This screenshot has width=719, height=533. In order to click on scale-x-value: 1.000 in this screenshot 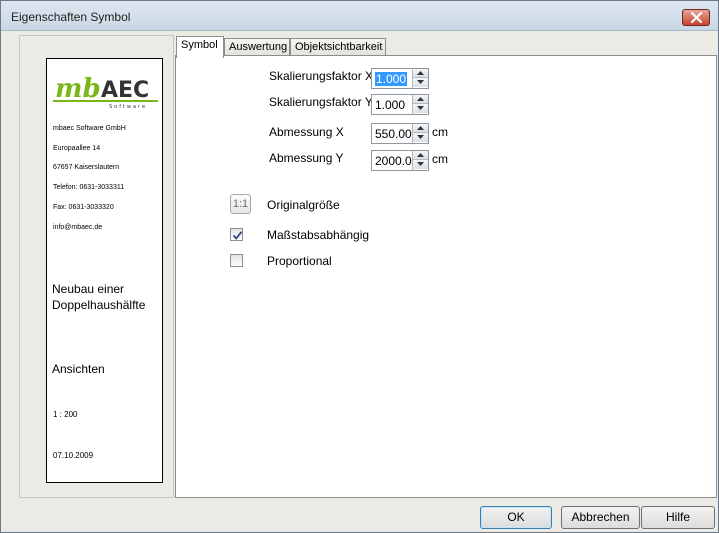, I will do `click(391, 79)`.